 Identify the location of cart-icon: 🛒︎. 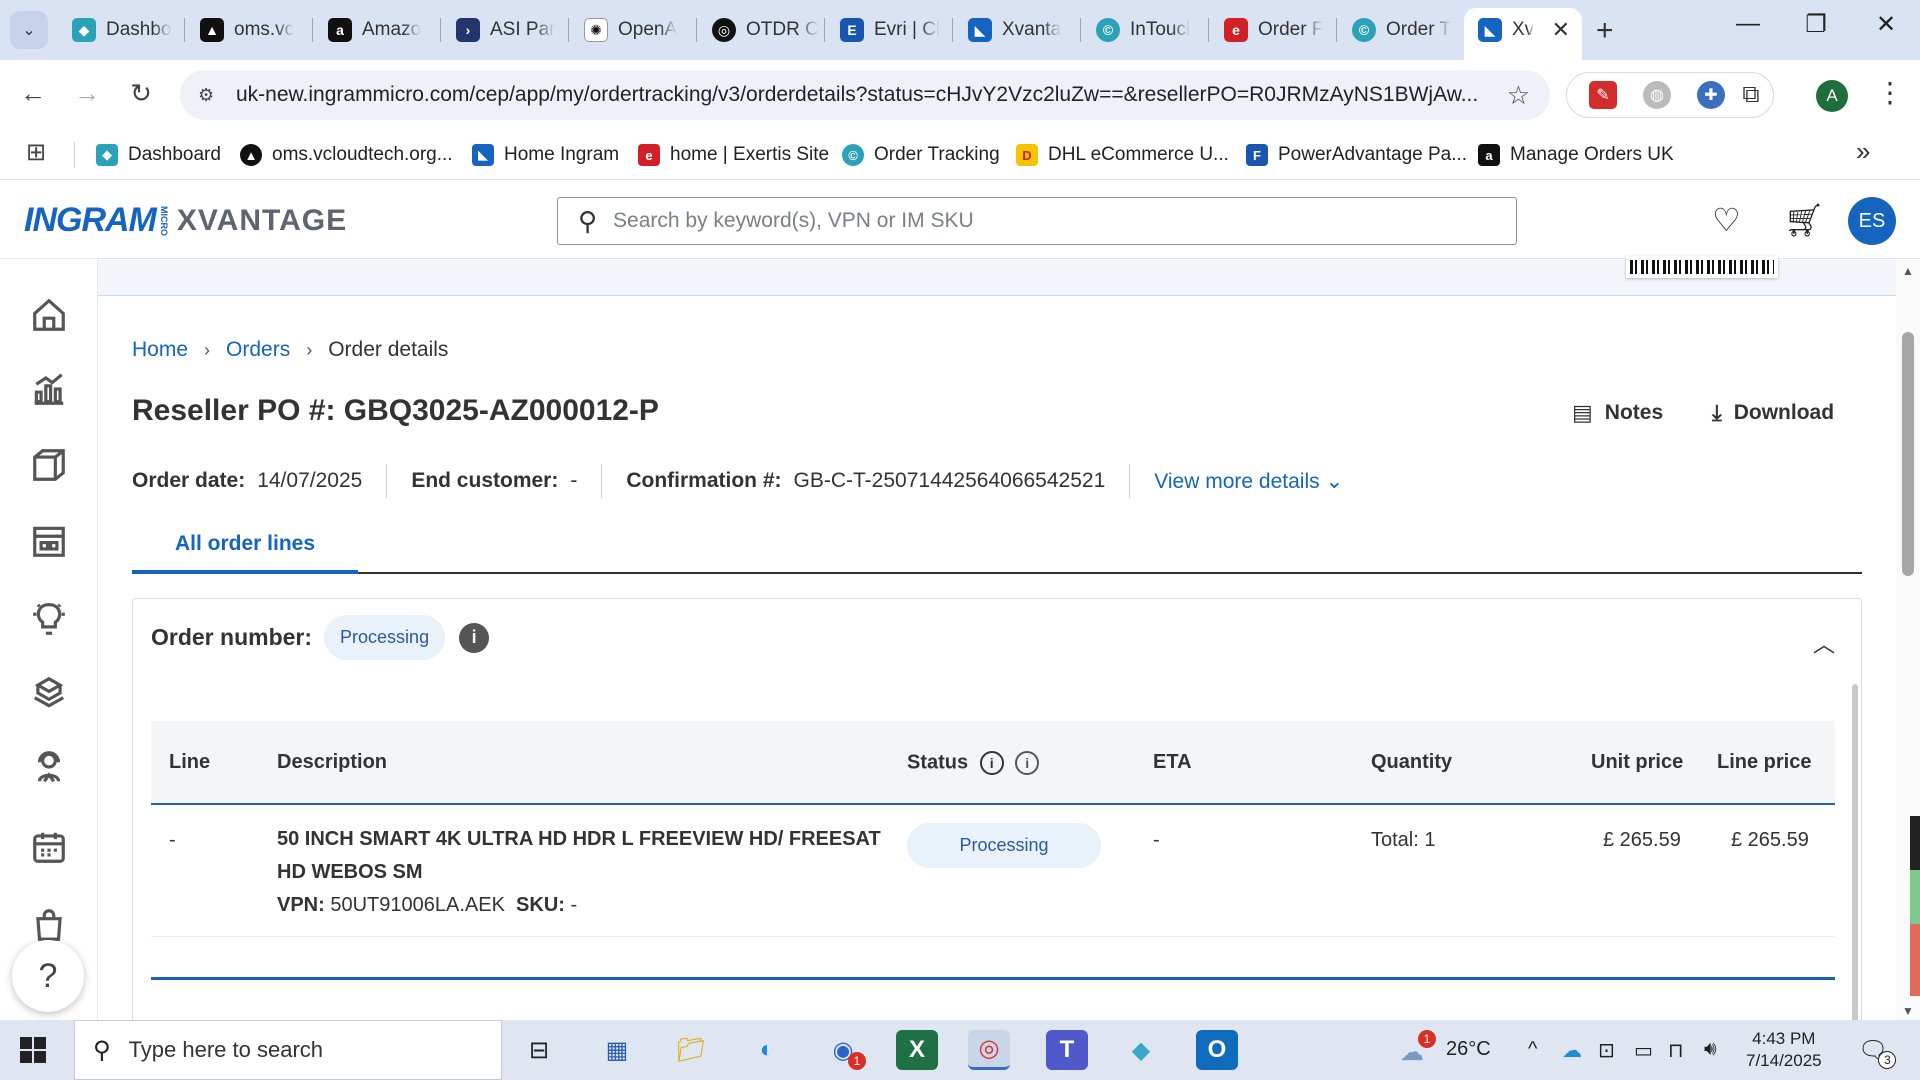
(1804, 220).